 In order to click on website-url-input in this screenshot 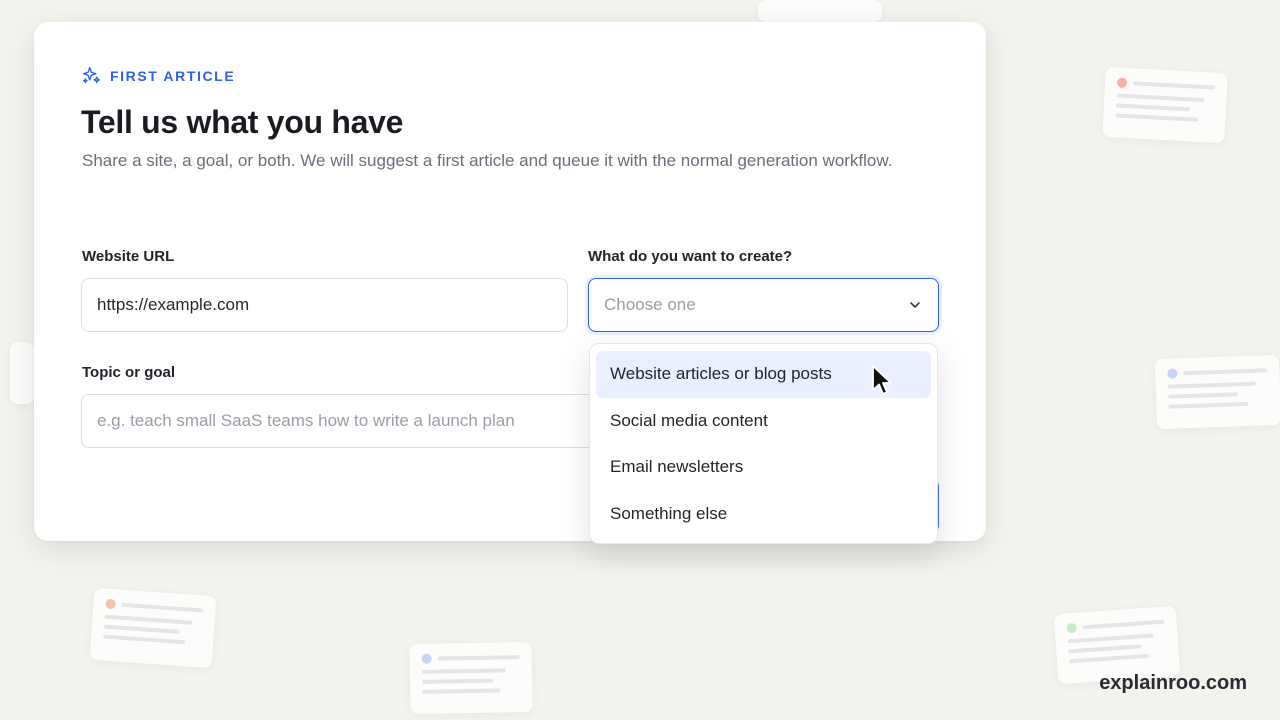, I will do `click(324, 305)`.